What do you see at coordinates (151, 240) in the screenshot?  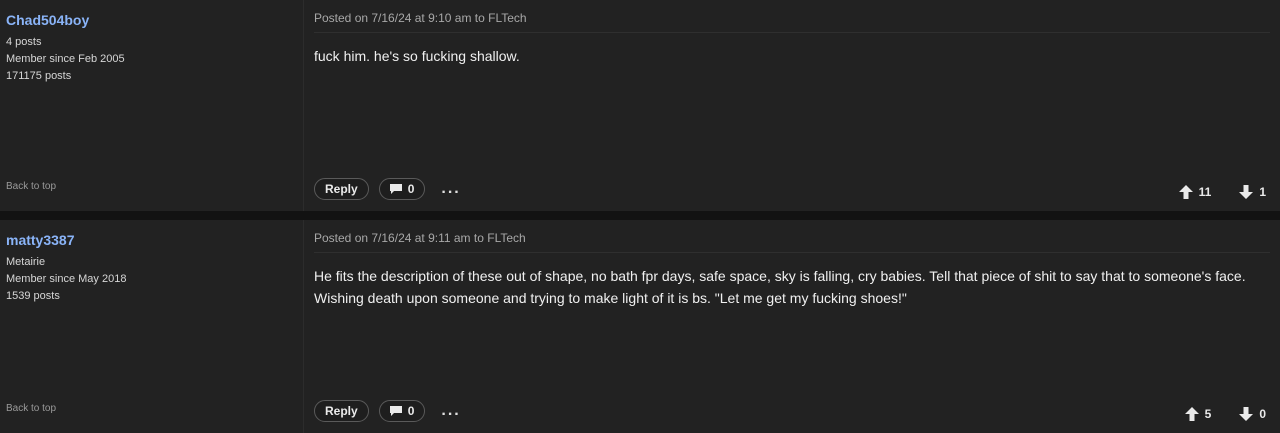 I see `username-link: matty3387` at bounding box center [151, 240].